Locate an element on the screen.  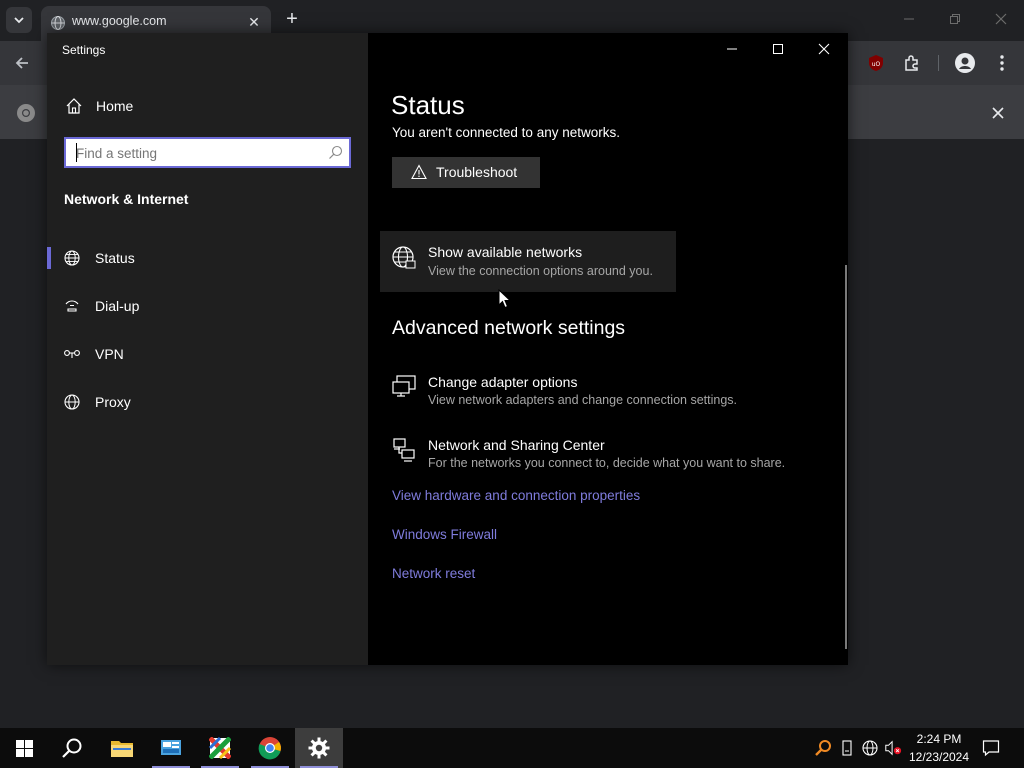
close-icon is located at coordinates (824, 49).